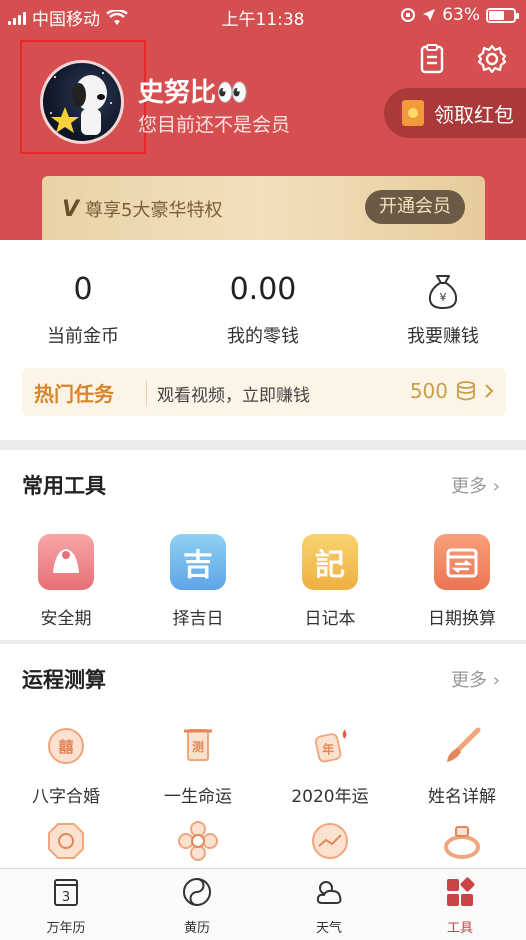  I want to click on coins-stat: 0 当前金币, so click(83, 310).